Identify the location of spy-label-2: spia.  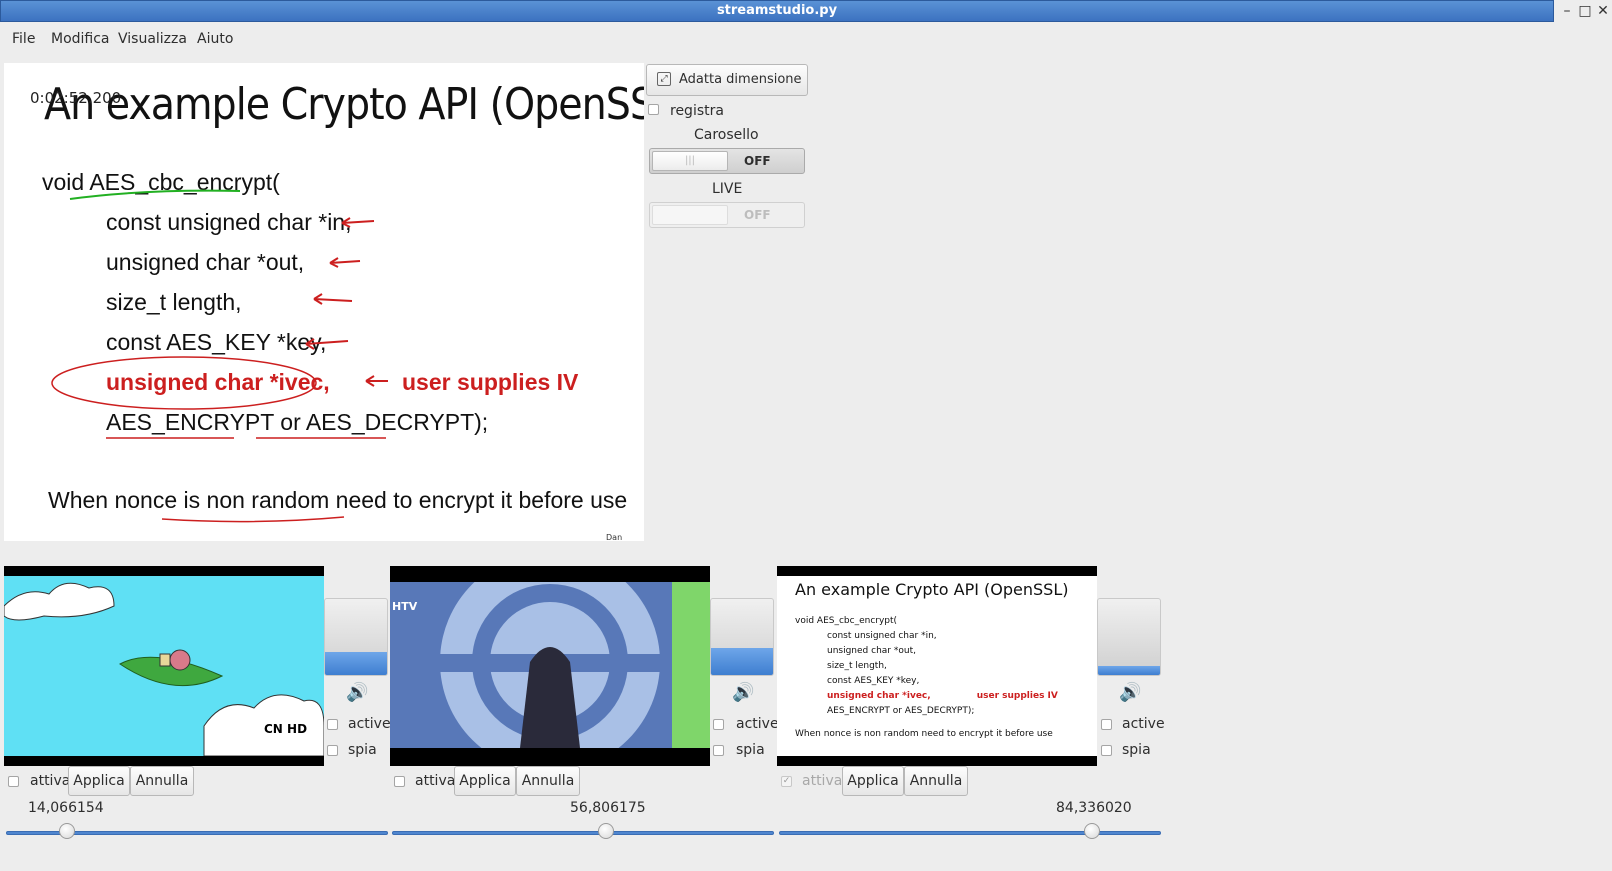
(750, 750).